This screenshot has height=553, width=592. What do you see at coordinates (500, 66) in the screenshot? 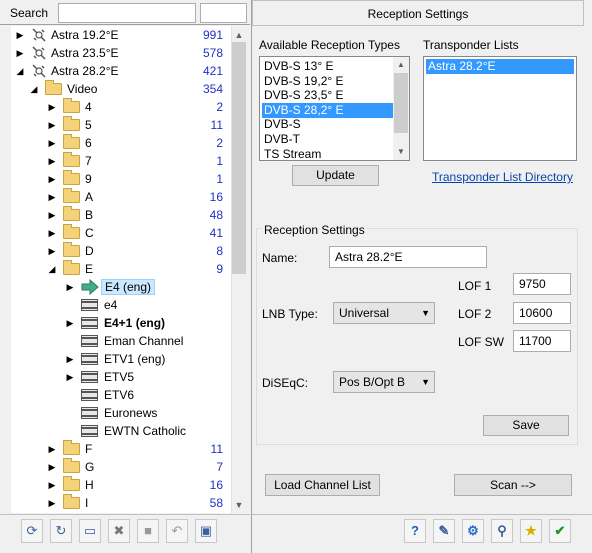
I see `transponder-item: Astra 28.2°E` at bounding box center [500, 66].